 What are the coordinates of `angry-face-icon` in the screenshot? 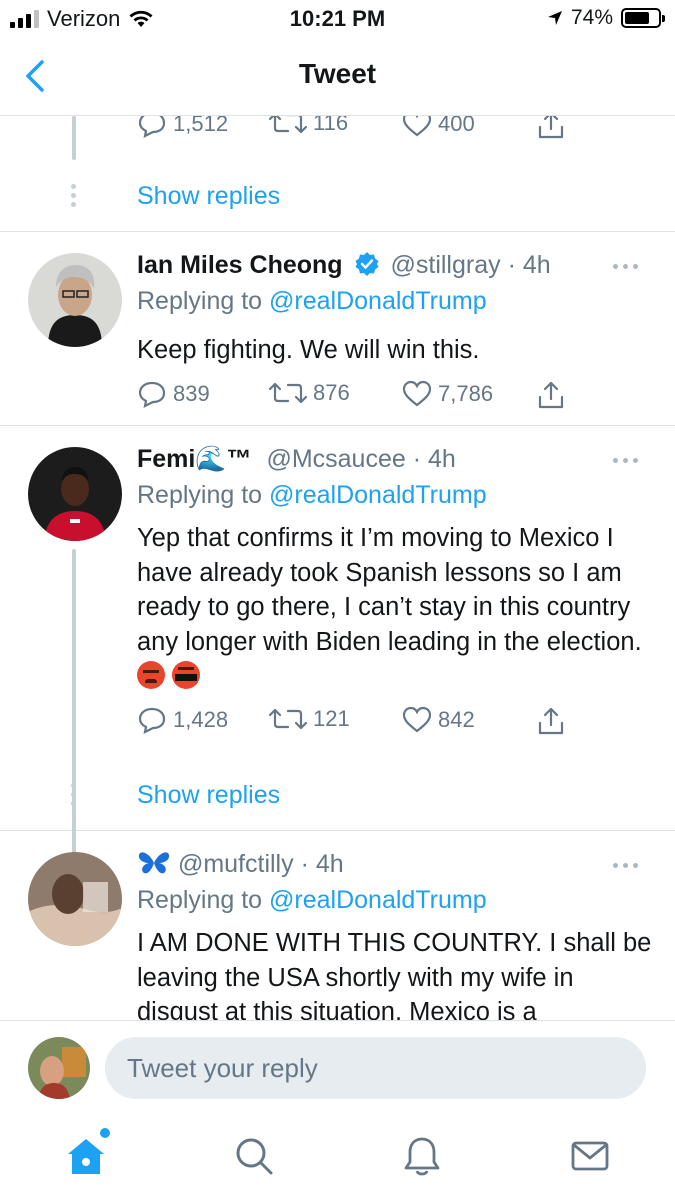 It's located at (151, 675).